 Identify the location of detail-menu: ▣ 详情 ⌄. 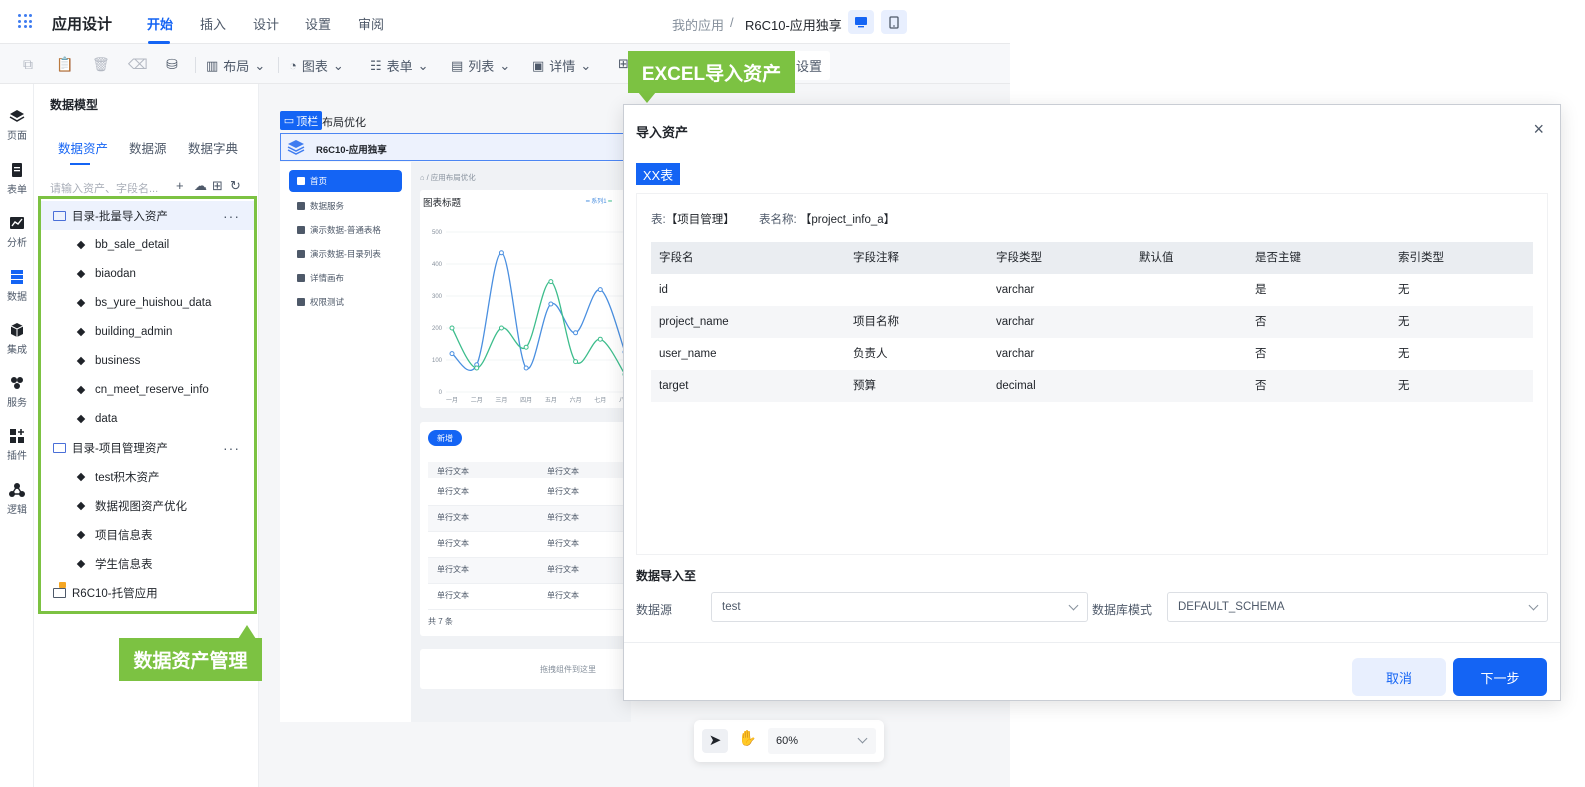
(561, 65).